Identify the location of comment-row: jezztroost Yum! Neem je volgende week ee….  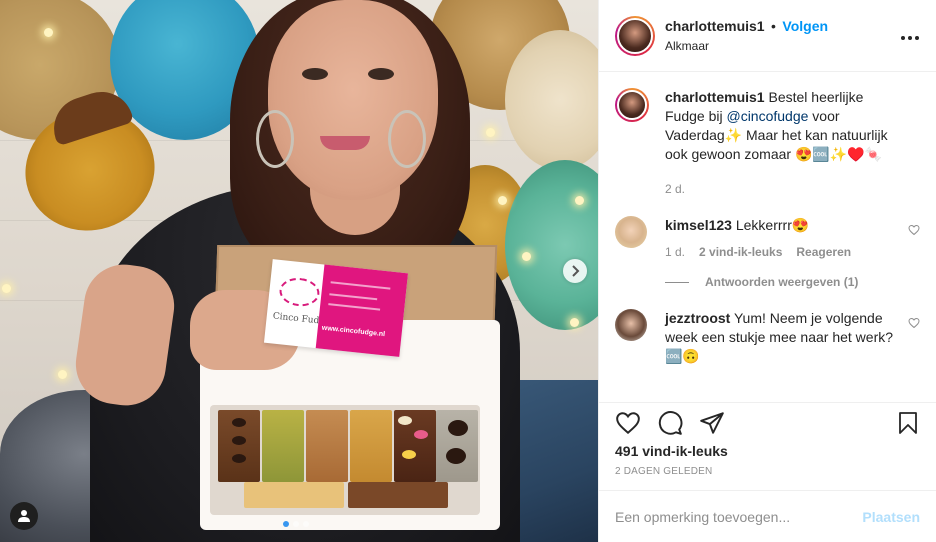
(767, 337).